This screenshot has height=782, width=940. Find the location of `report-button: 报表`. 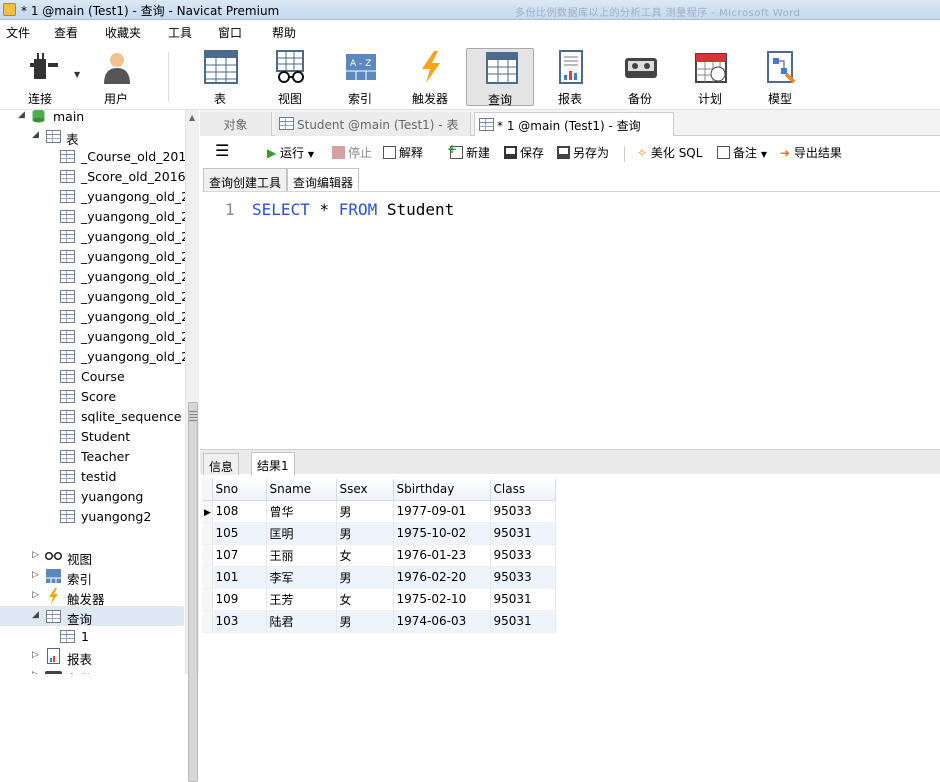

report-button: 报表 is located at coordinates (570, 77).